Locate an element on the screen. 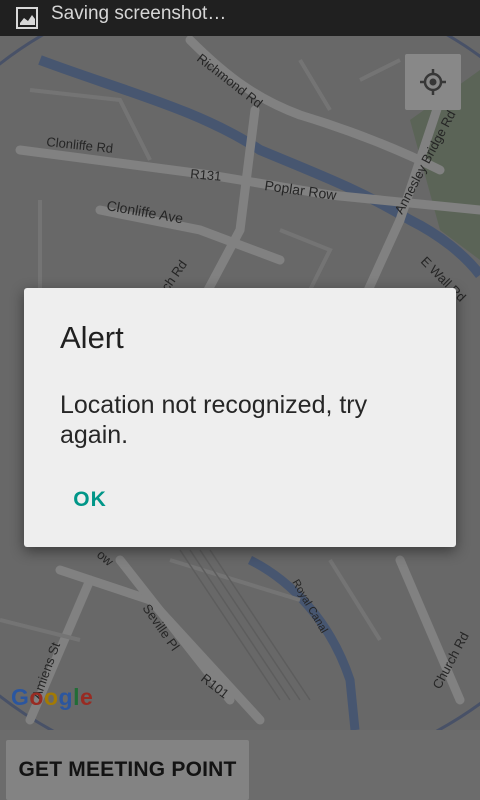 This screenshot has width=480, height=800. google-logo: Google is located at coordinates (52, 697).